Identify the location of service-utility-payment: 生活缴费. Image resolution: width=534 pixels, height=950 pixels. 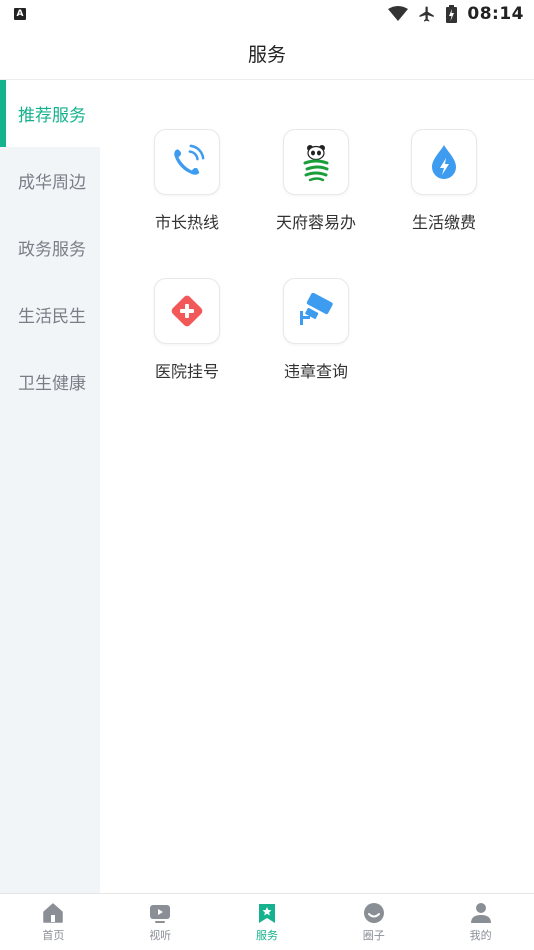
(444, 181).